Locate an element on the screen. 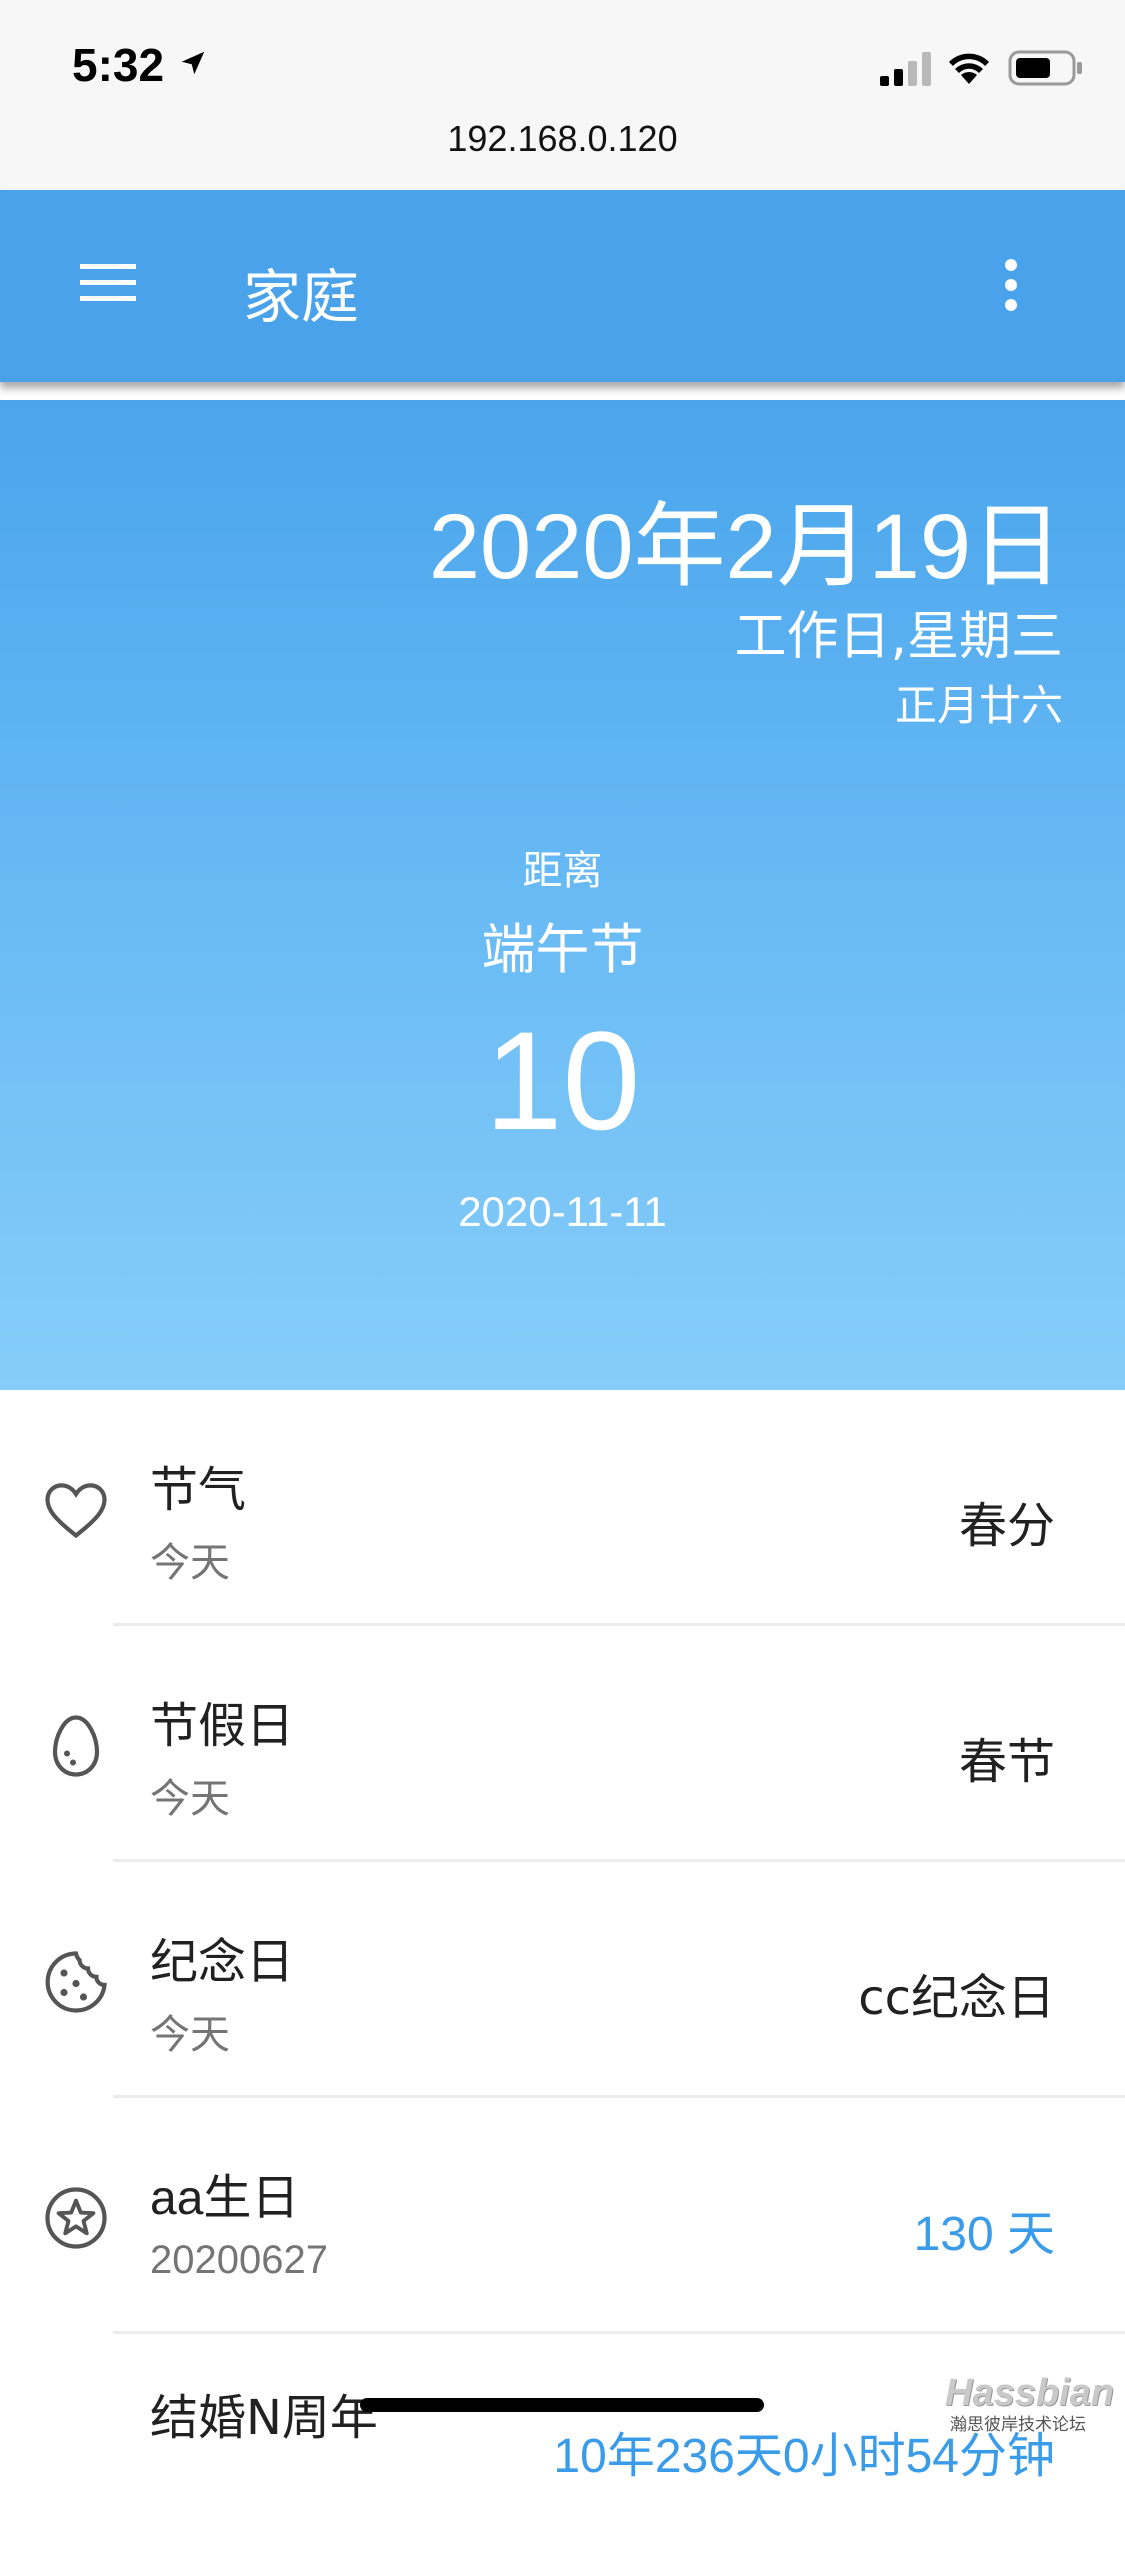  item-title: 纪念日 is located at coordinates (222, 1962).